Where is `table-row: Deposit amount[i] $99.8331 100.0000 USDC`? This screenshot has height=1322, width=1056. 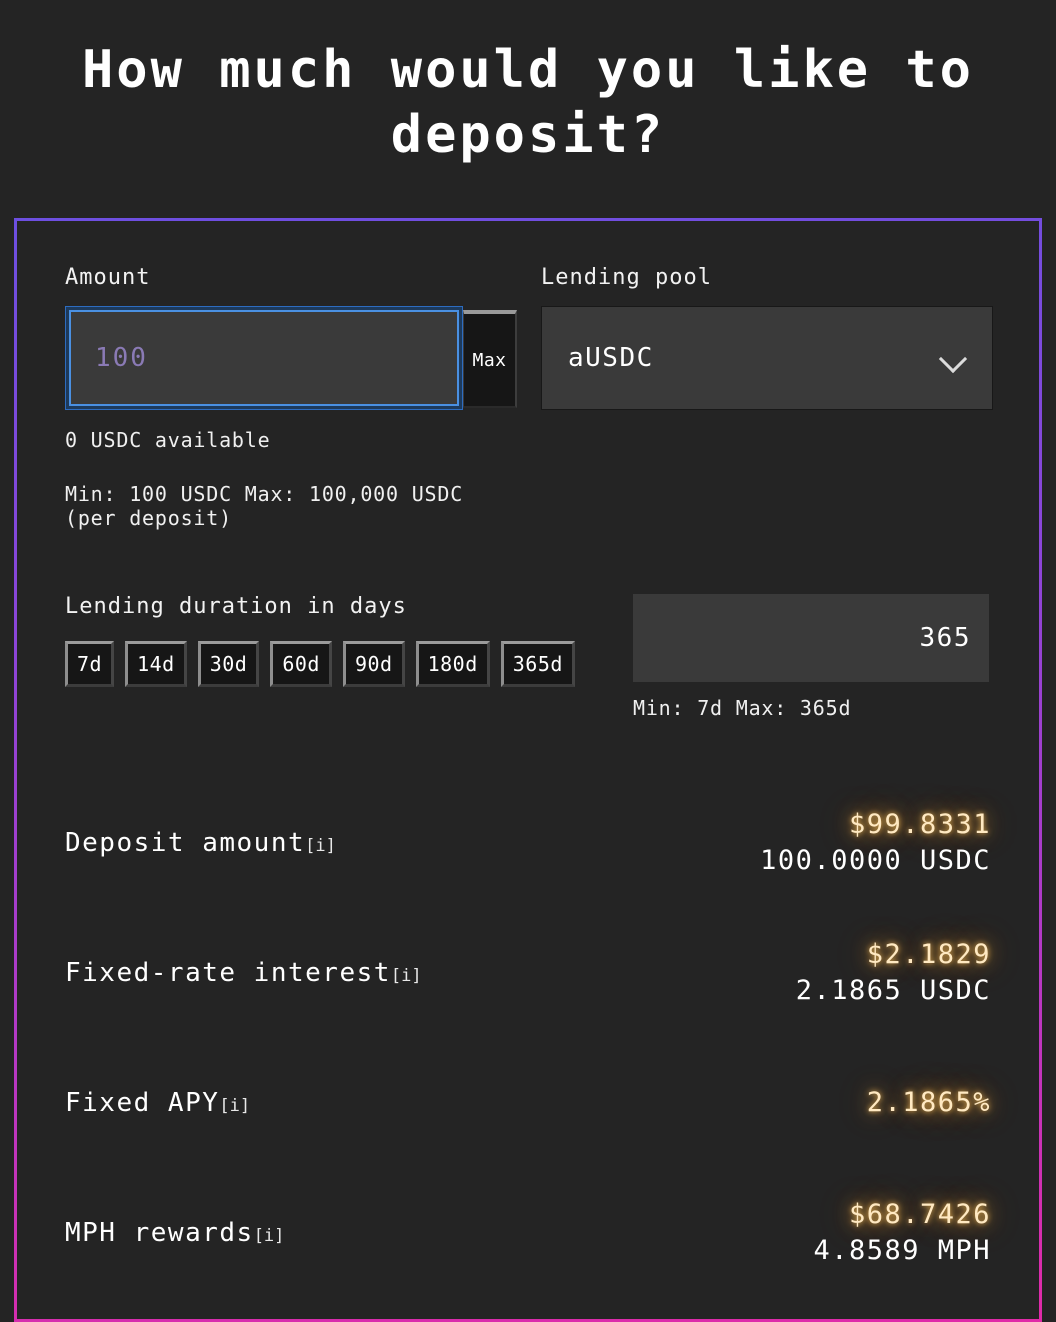 table-row: Deposit amount[i] $99.8331 100.0000 USDC is located at coordinates (528, 843).